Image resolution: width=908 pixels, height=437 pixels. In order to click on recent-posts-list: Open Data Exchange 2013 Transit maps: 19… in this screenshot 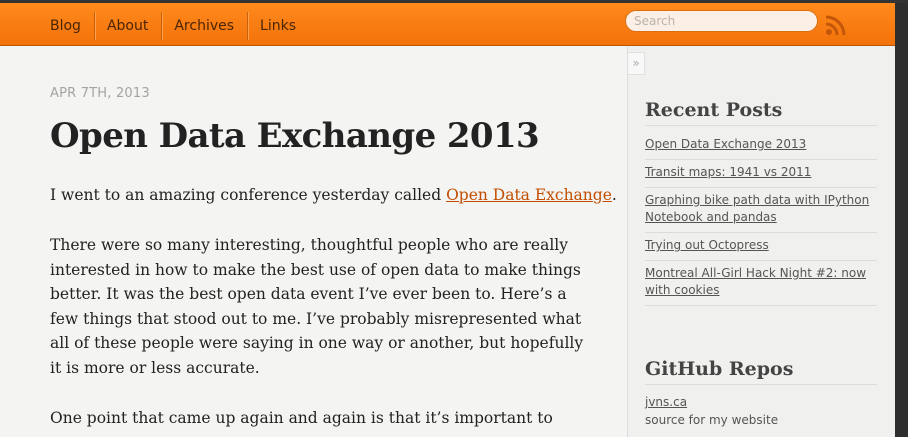, I will do `click(761, 219)`.